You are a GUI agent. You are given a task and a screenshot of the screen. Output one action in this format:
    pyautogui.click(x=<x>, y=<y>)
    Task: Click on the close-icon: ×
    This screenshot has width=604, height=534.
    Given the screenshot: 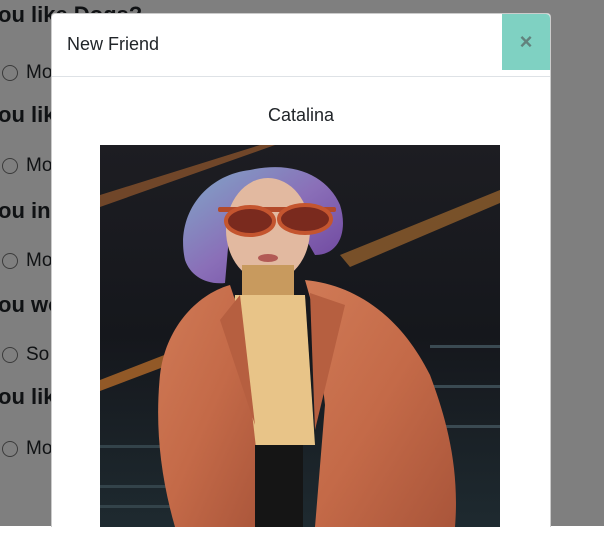 What is the action you would take?
    pyautogui.click(x=526, y=41)
    